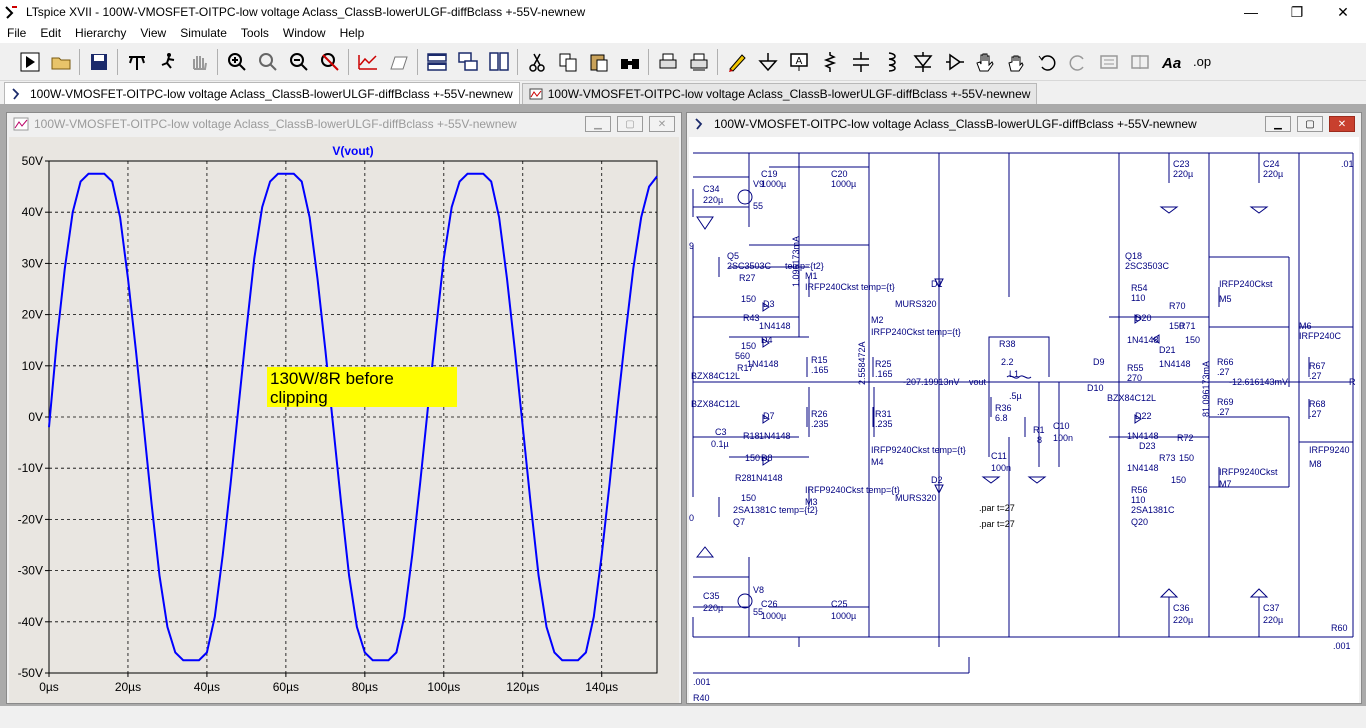 The width and height of the screenshot is (1366, 728). Describe the element at coordinates (203, 33) in the screenshot. I see `menu-simulate: Simulate` at that location.